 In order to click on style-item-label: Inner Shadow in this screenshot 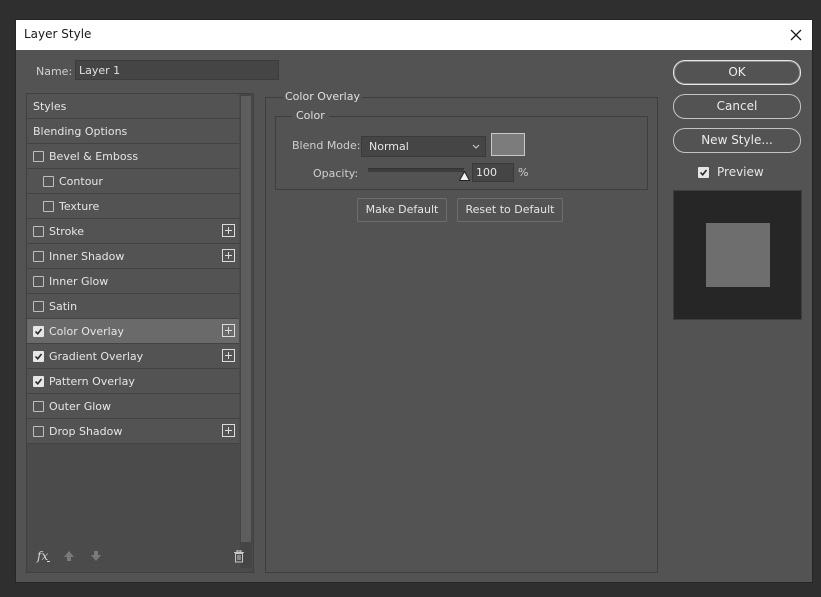, I will do `click(87, 256)`.